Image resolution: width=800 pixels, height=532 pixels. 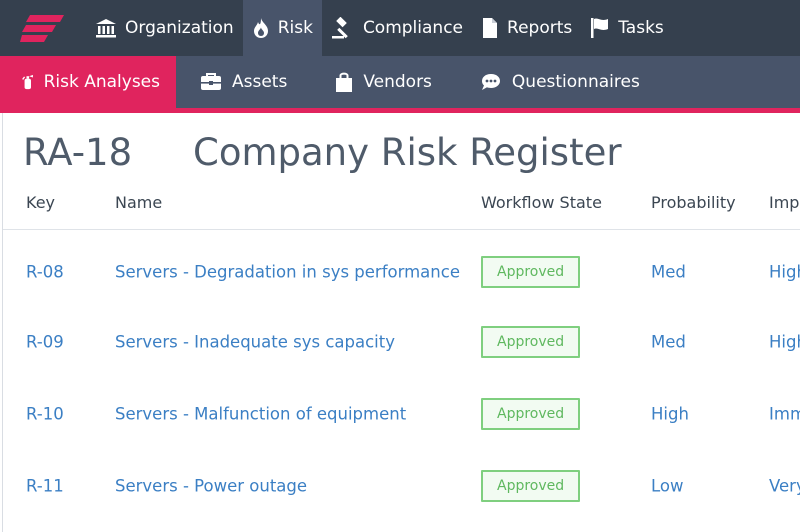 What do you see at coordinates (600, 28) in the screenshot?
I see `flag-icon` at bounding box center [600, 28].